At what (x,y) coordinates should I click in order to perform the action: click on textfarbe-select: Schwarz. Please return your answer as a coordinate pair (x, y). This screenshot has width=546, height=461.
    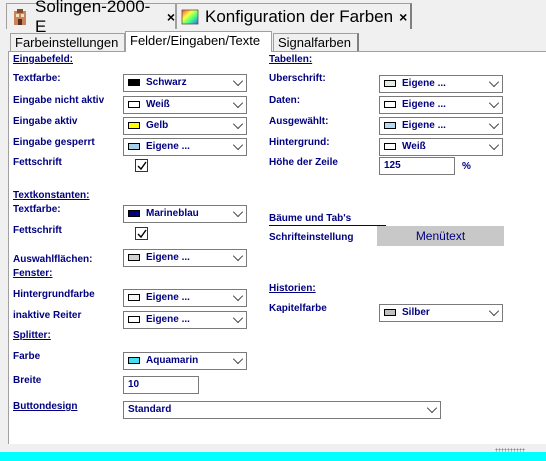
    Looking at the image, I should click on (185, 83).